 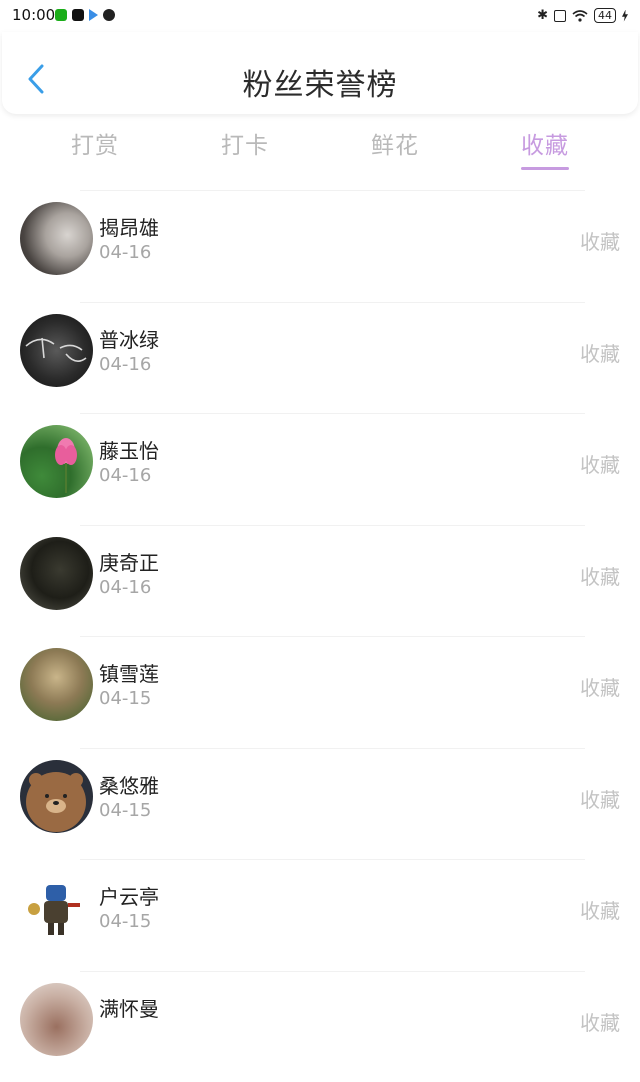 I want to click on list-item: 藤玉怡 04-16 收藏, so click(x=320, y=469).